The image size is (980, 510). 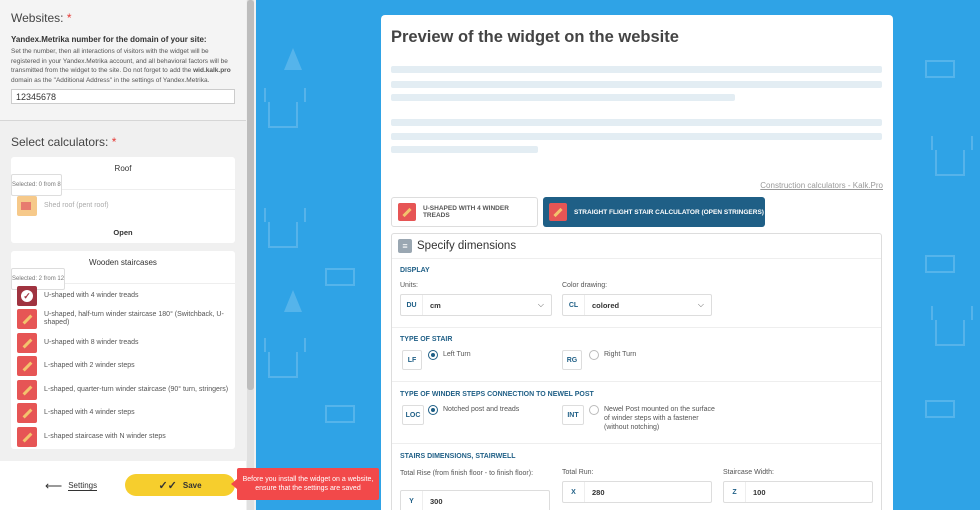 What do you see at coordinates (585, 285) in the screenshot?
I see `color-label: Color drawing:` at bounding box center [585, 285].